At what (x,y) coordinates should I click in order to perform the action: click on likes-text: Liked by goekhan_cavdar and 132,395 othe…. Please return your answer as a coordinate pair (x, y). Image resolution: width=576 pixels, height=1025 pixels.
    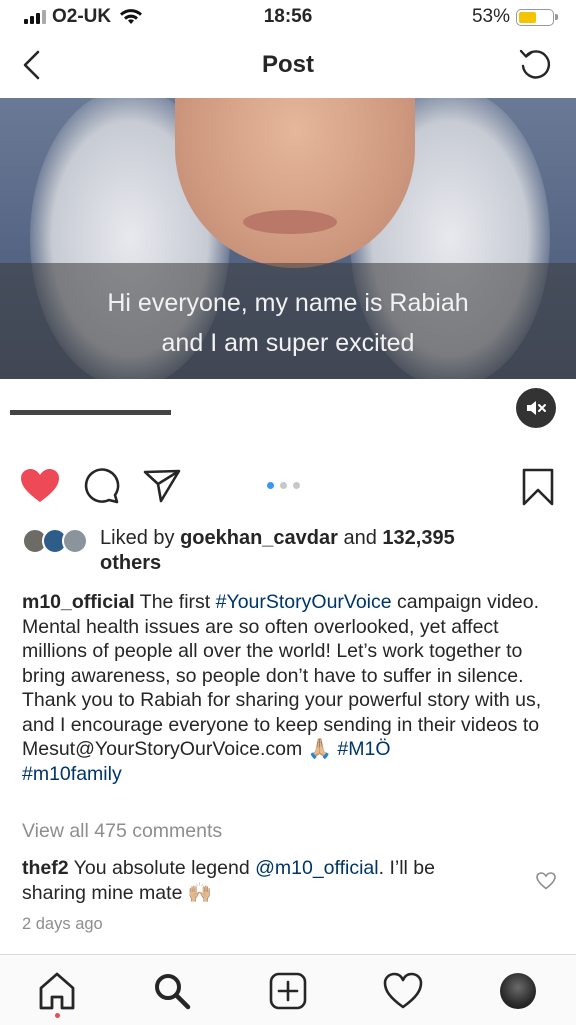
    Looking at the image, I should click on (331, 551).